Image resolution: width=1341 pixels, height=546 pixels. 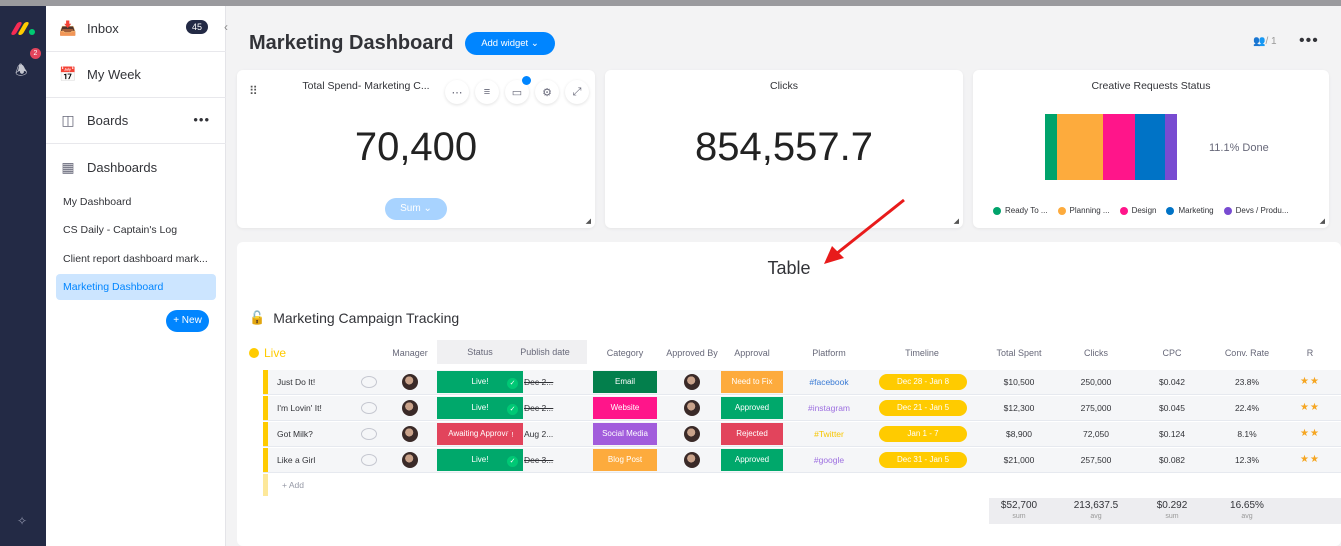 I want to click on platform-tag: #Twitter, so click(x=829, y=434).